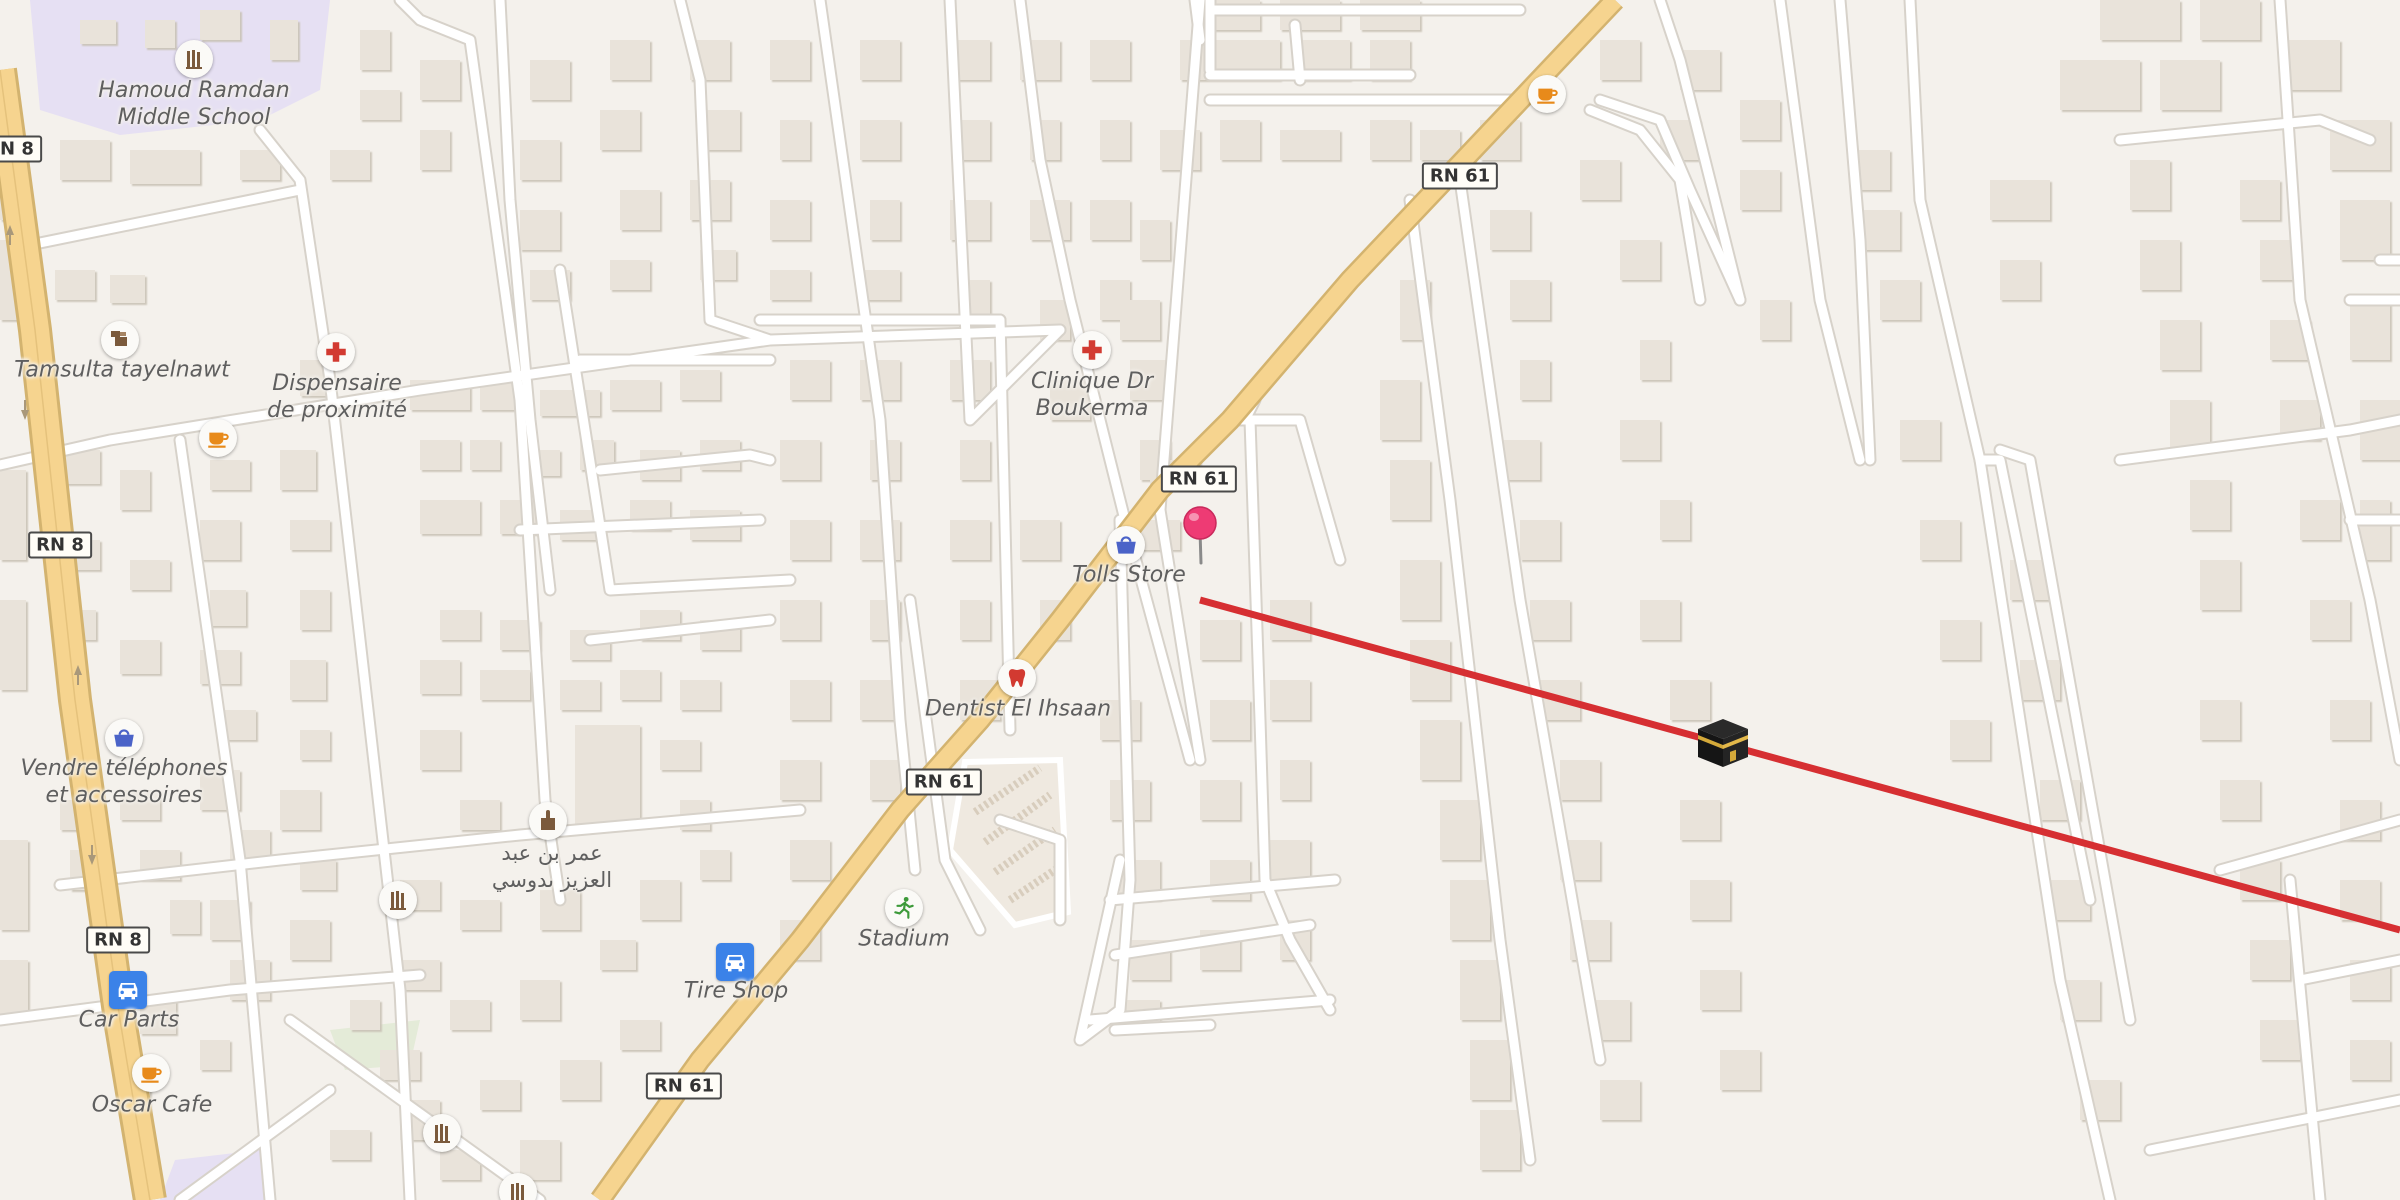 The height and width of the screenshot is (1200, 2400). Describe the element at coordinates (1723, 742) in the screenshot. I see `kaaba-icon` at that location.